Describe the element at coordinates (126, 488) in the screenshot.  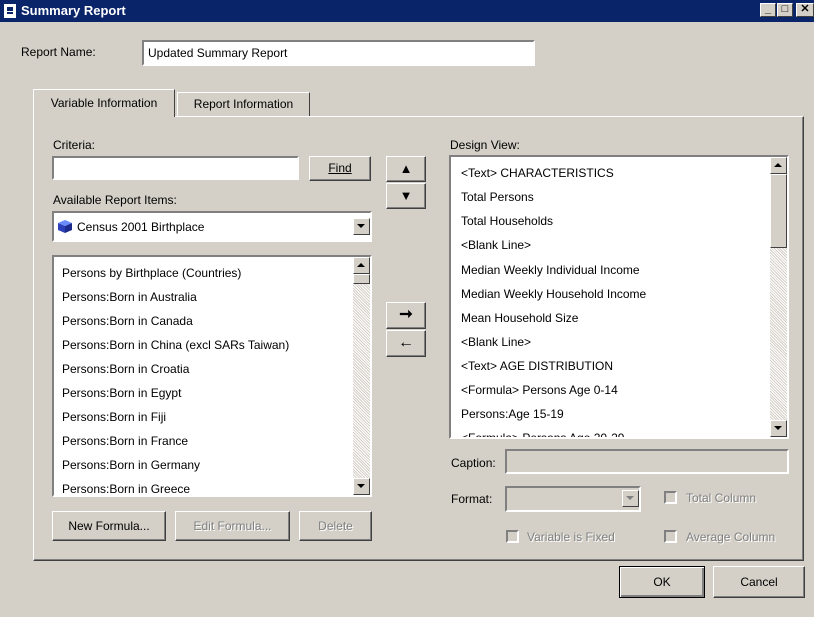
I see `list-item: Persons:Born in Greece` at that location.